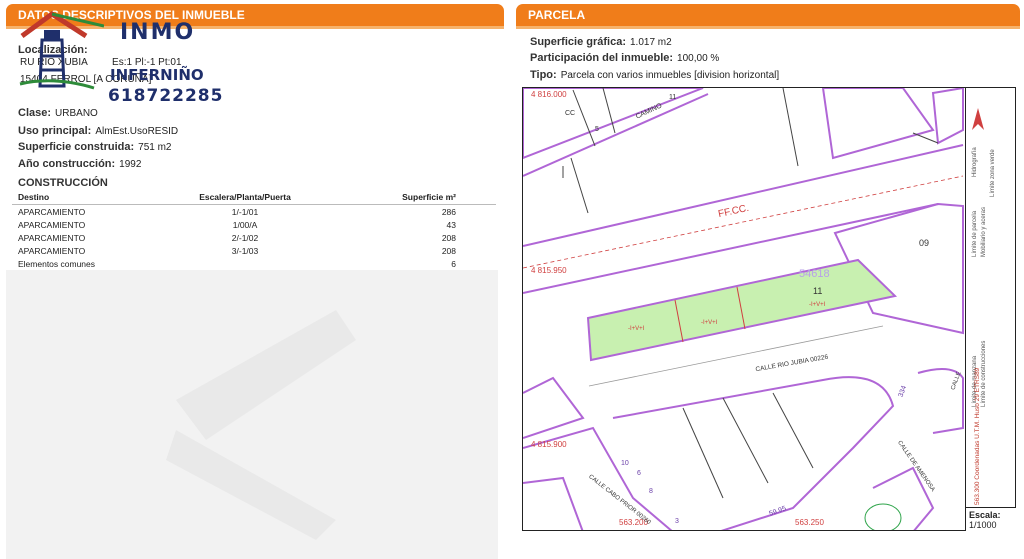 Image resolution: width=1024 pixels, height=559 pixels. I want to click on table-row: APARCAMIENTO 3/-1/03 208, so click(254, 250).